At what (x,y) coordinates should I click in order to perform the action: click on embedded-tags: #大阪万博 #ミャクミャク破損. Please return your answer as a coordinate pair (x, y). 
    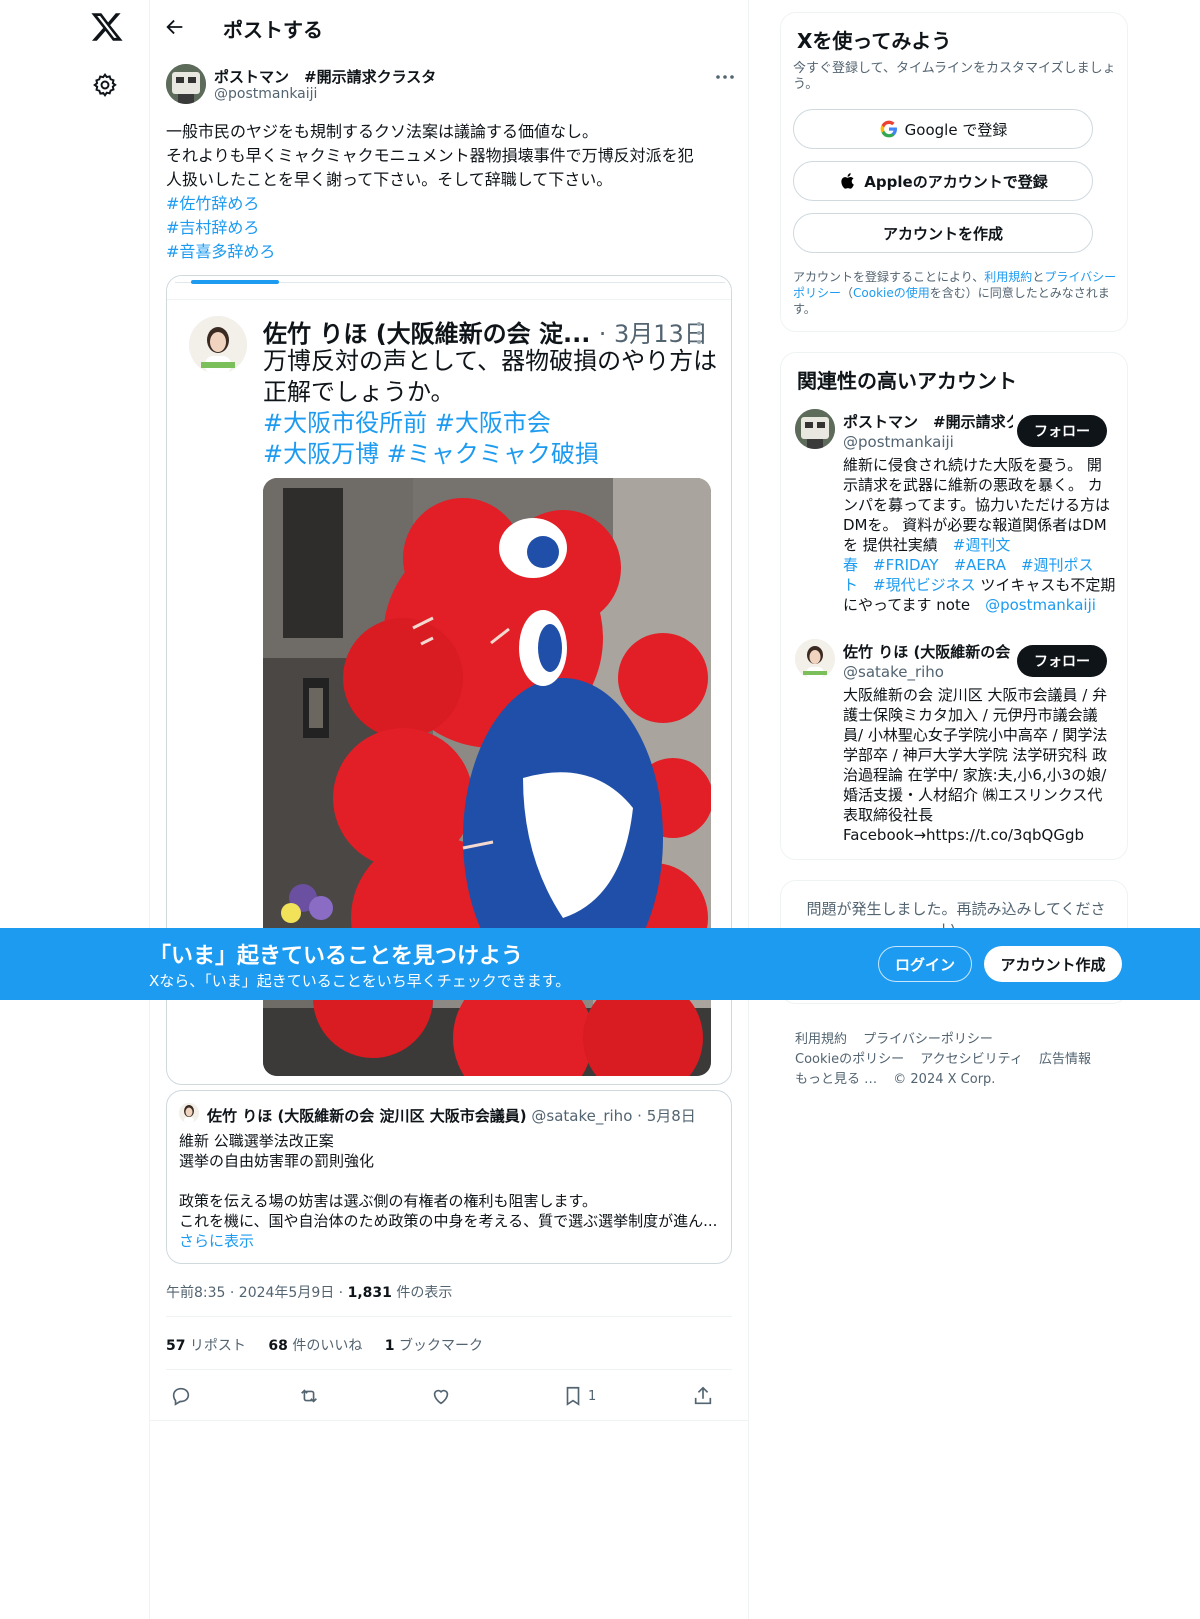
    Looking at the image, I should click on (431, 454).